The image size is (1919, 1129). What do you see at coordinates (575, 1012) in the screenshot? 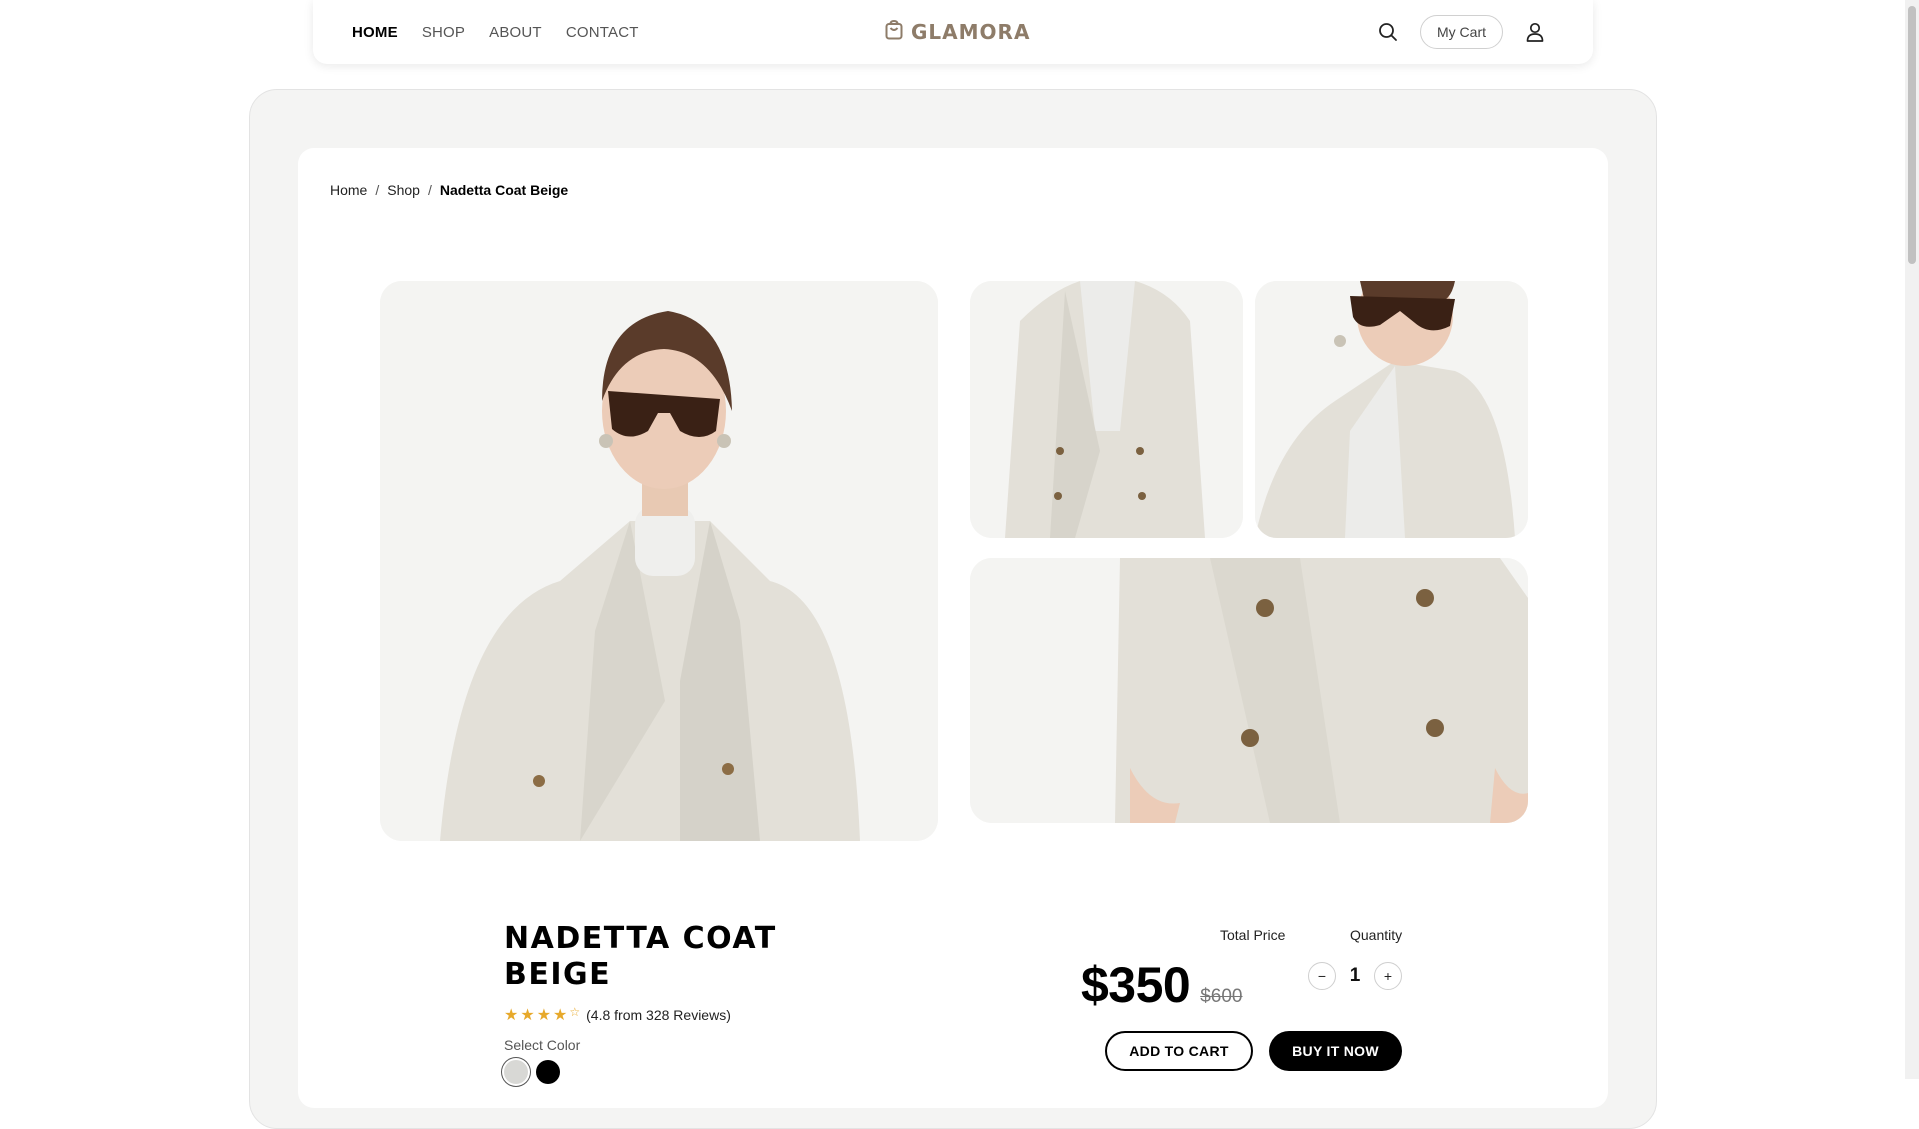
I see `star-outline-icon: ☆` at bounding box center [575, 1012].